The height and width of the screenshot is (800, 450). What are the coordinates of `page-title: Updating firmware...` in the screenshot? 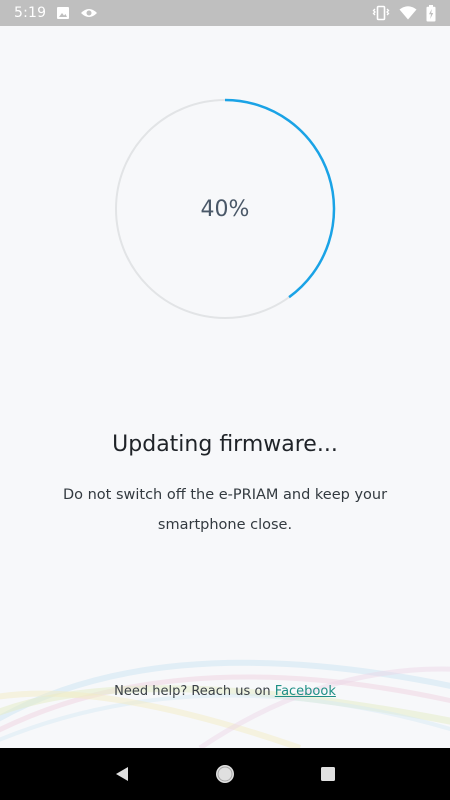 It's located at (225, 444).